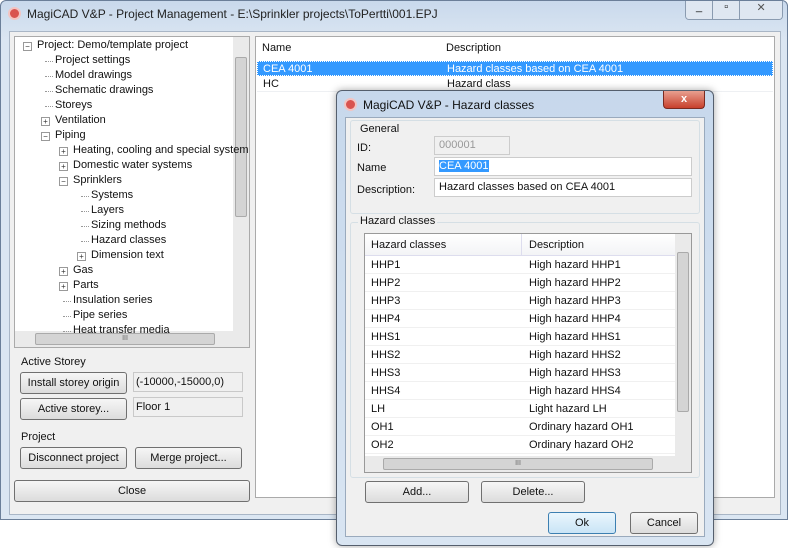 This screenshot has height=548, width=788. Describe the element at coordinates (700, 10) in the screenshot. I see `minimize-button: _` at that location.